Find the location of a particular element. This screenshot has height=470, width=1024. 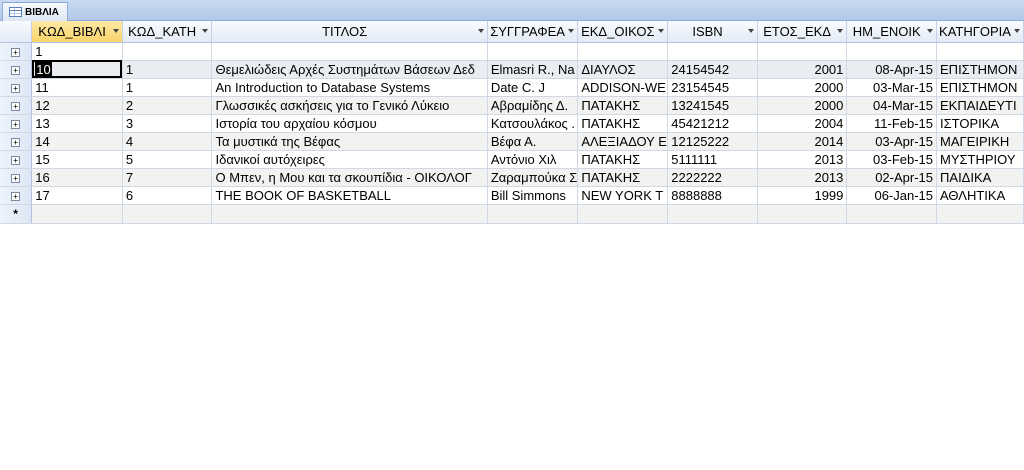

table-cell-author: Ζαραμπούκα Σ is located at coordinates (533, 177).